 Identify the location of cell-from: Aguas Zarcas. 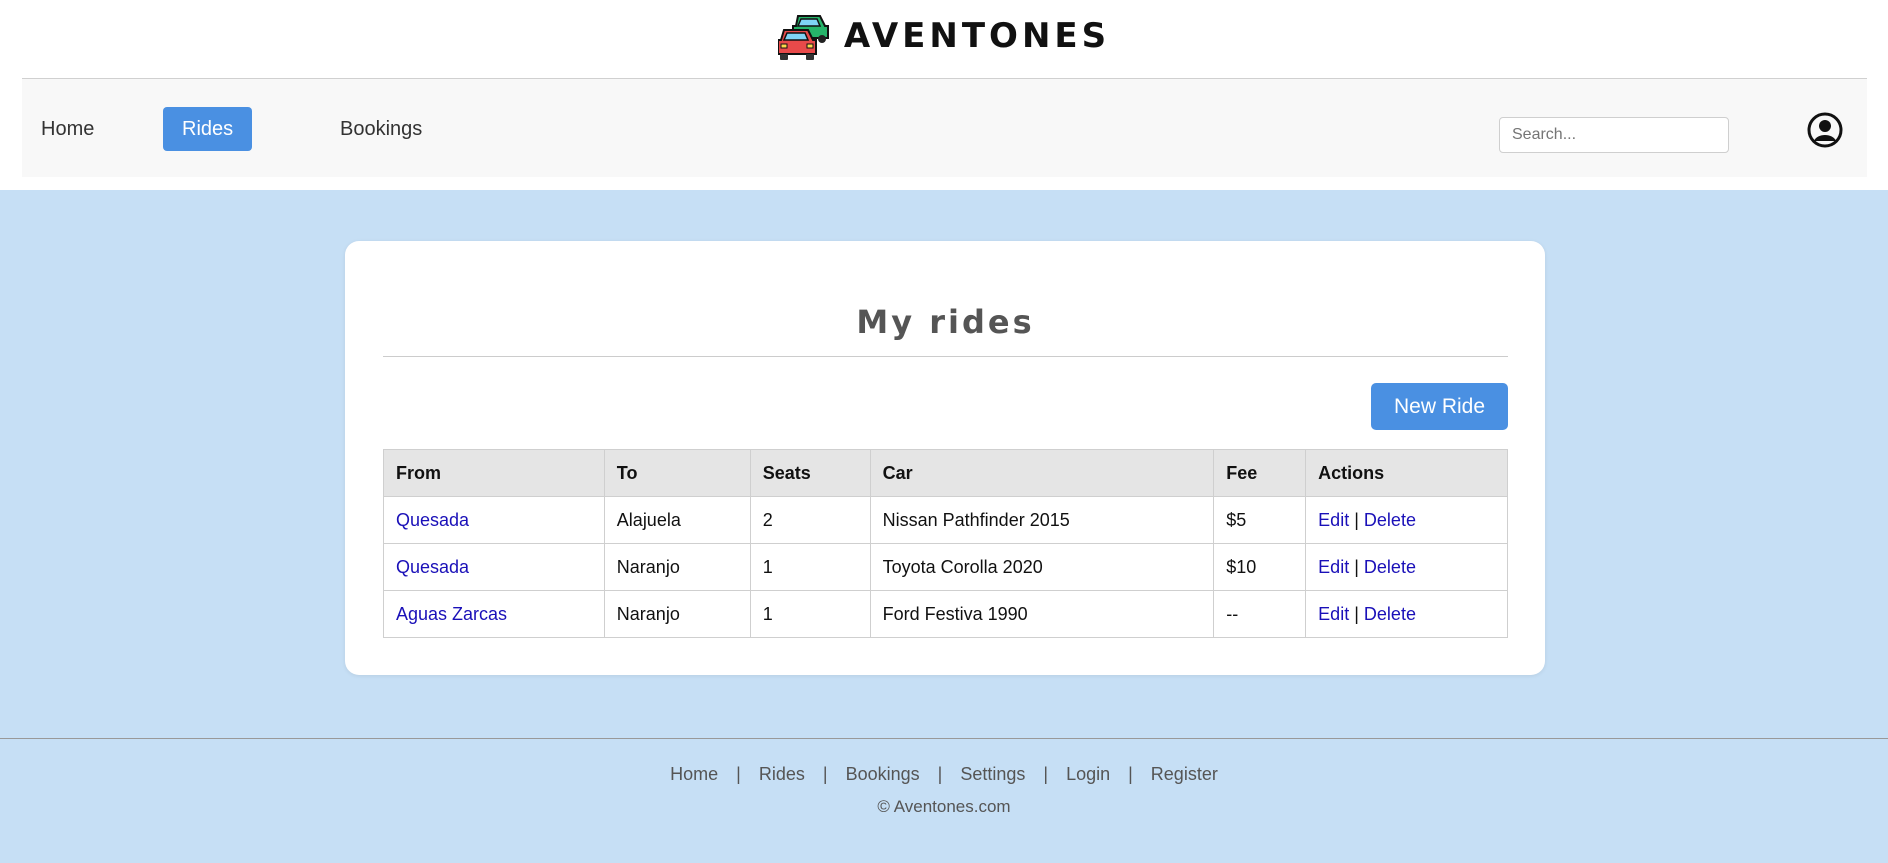
(494, 614).